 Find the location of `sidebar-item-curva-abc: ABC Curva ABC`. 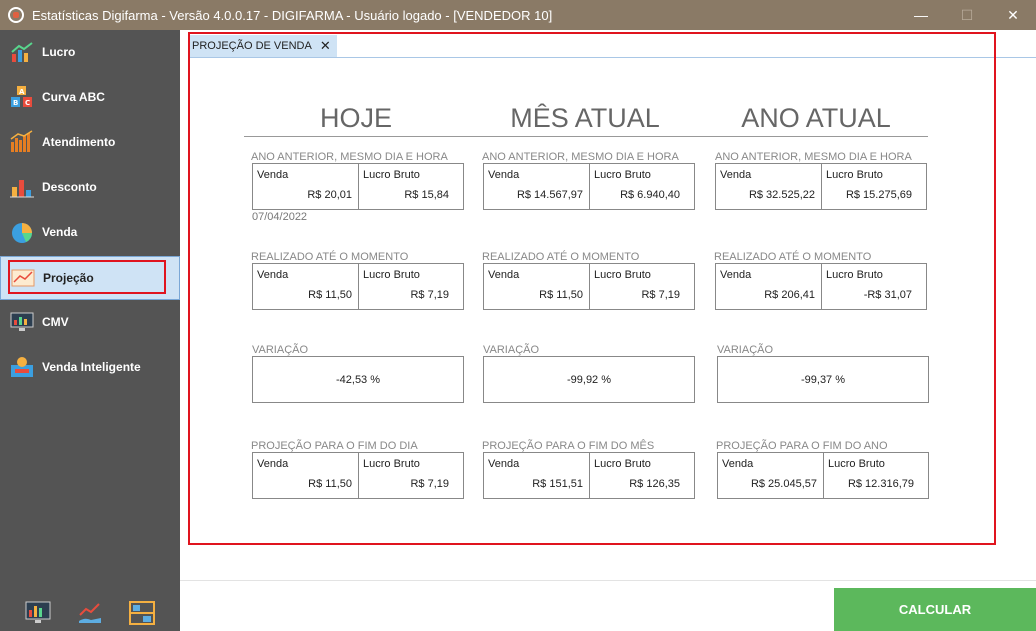

sidebar-item-curva-abc: ABC Curva ABC is located at coordinates (90, 97).